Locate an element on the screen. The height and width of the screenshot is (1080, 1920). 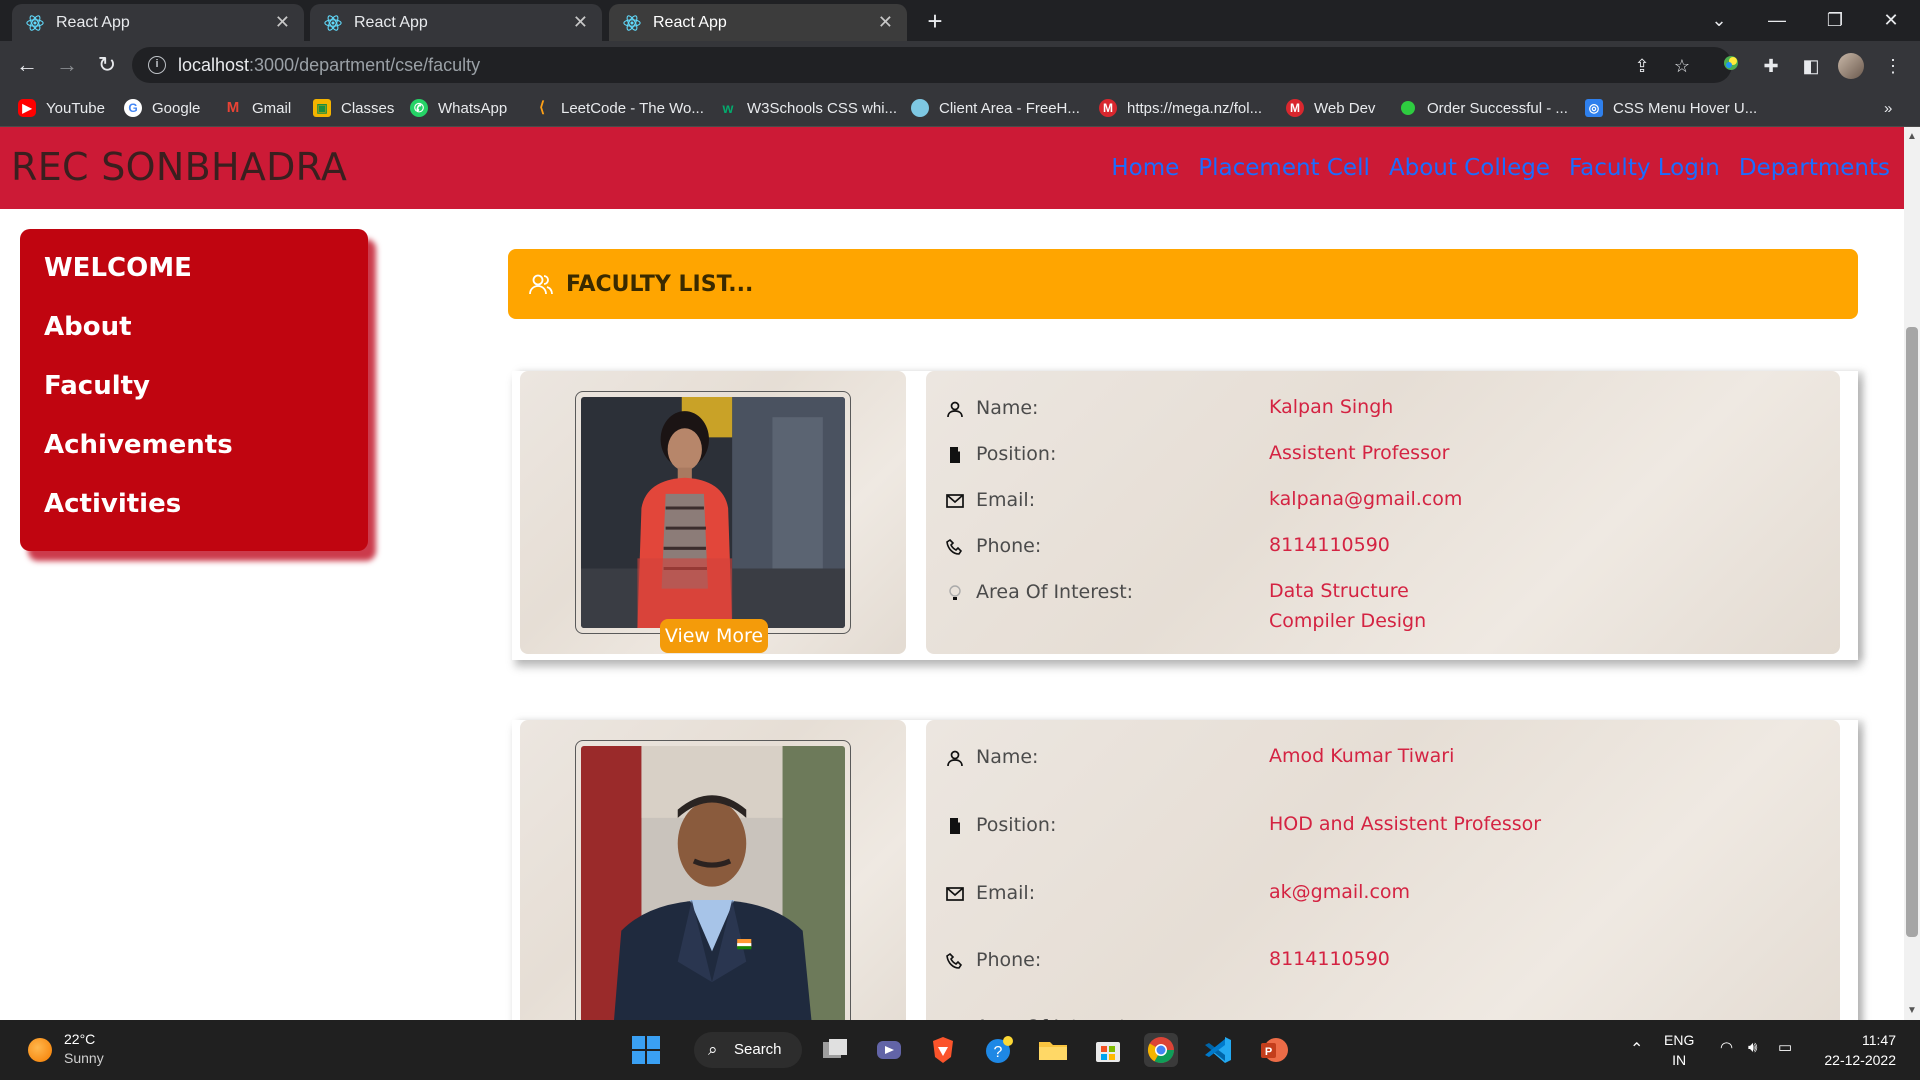
bookmarks-overflow-icon: » is located at coordinates (1888, 108).